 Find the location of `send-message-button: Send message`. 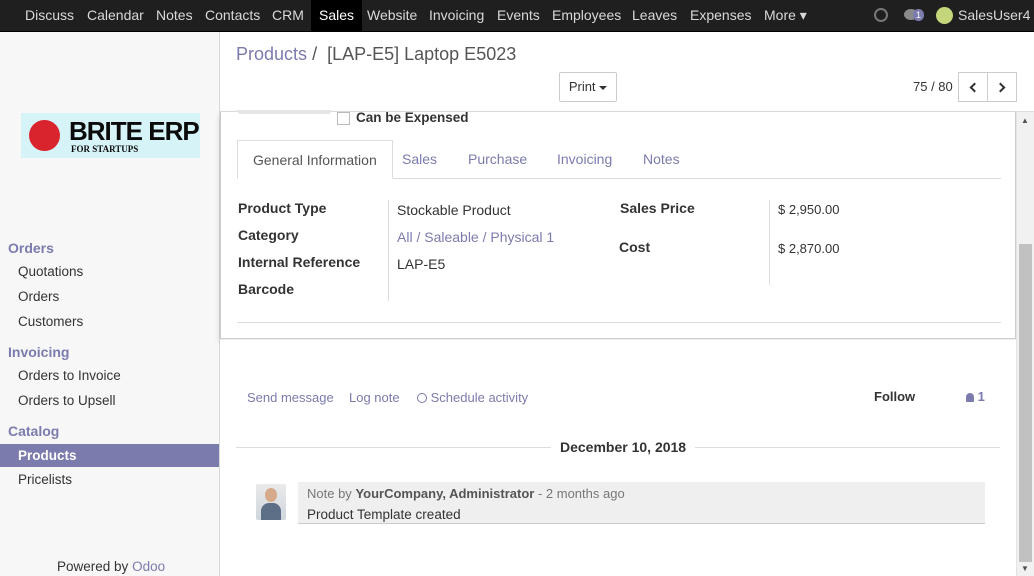

send-message-button: Send message is located at coordinates (290, 397).